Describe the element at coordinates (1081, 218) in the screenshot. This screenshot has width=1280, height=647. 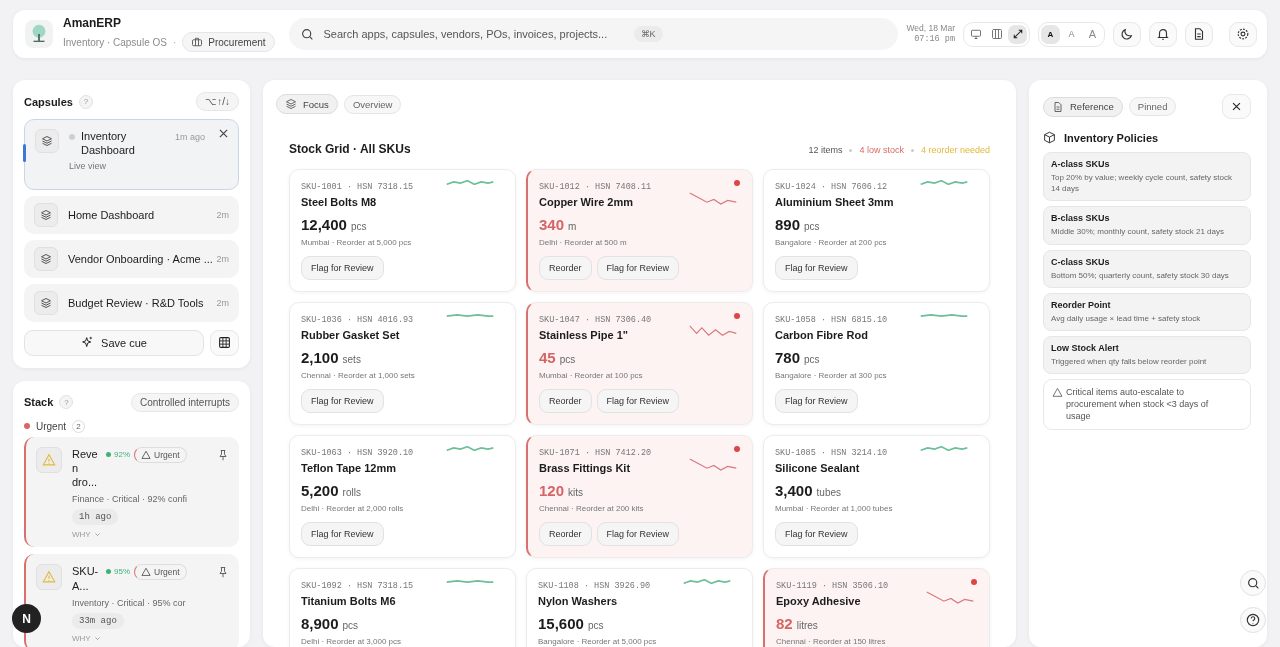
I see `policy-title: B-class SKUs` at that location.